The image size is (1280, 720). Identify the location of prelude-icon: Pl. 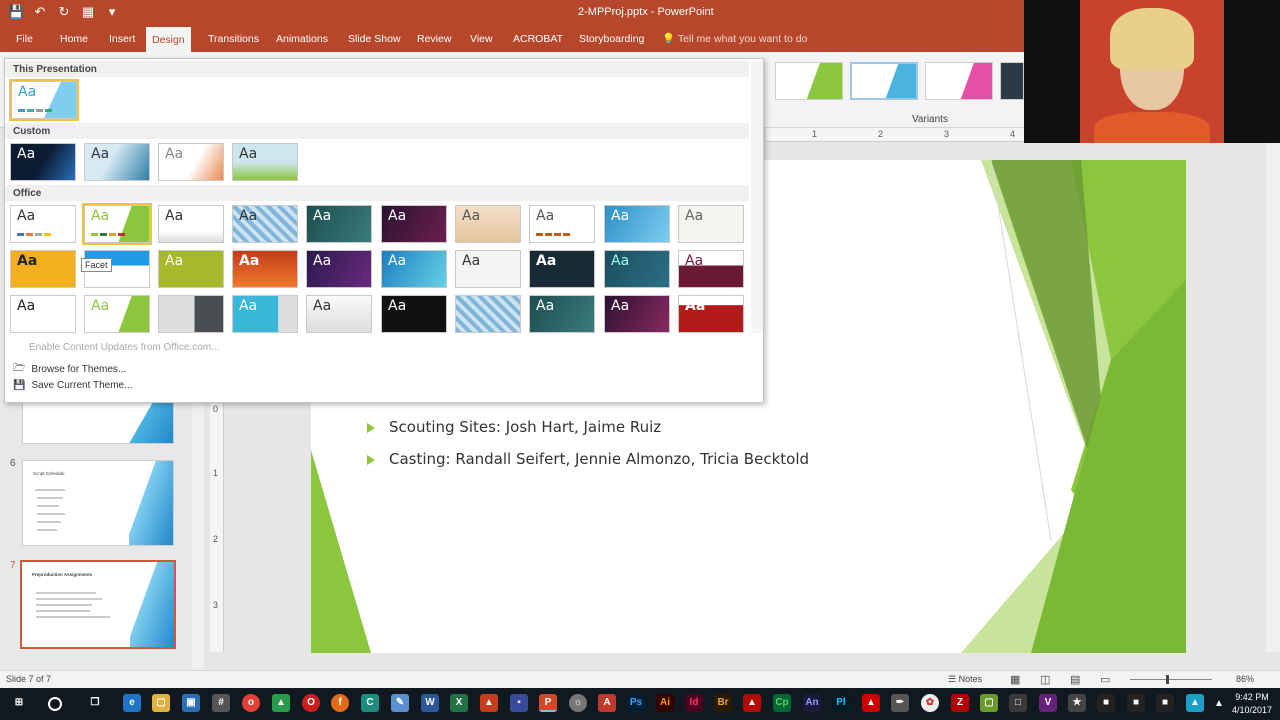
(841, 703).